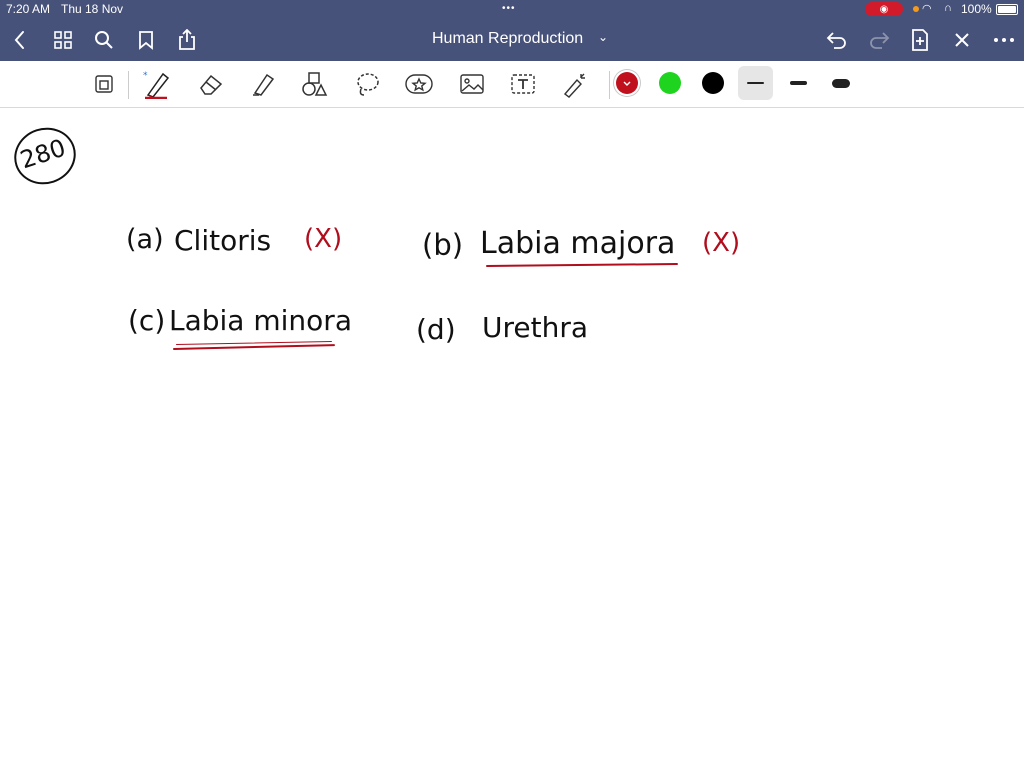 The width and height of the screenshot is (1024, 768). I want to click on option-b-text: Labia majora, so click(578, 243).